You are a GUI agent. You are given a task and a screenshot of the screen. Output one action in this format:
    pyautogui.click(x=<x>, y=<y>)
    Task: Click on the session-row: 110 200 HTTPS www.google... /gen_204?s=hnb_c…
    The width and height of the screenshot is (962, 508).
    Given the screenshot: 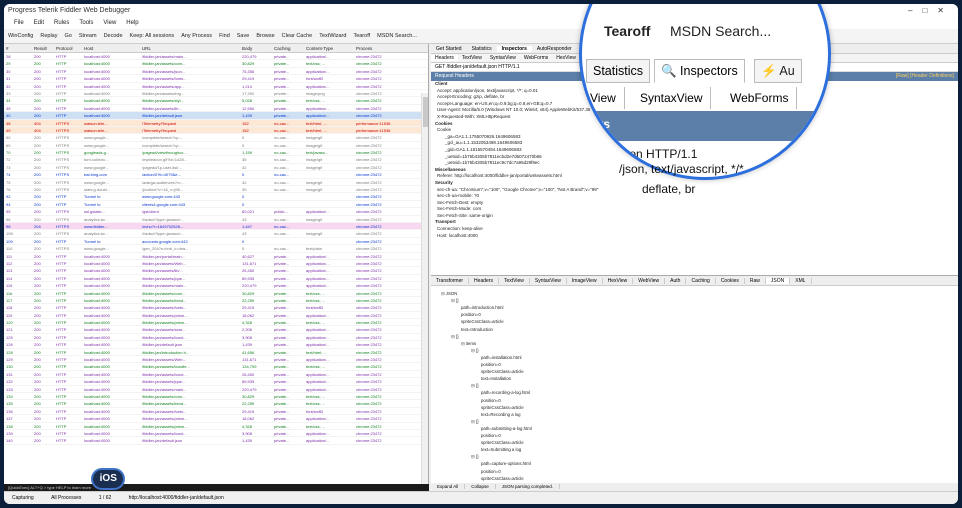 What is the action you would take?
    pyautogui.click(x=216, y=249)
    